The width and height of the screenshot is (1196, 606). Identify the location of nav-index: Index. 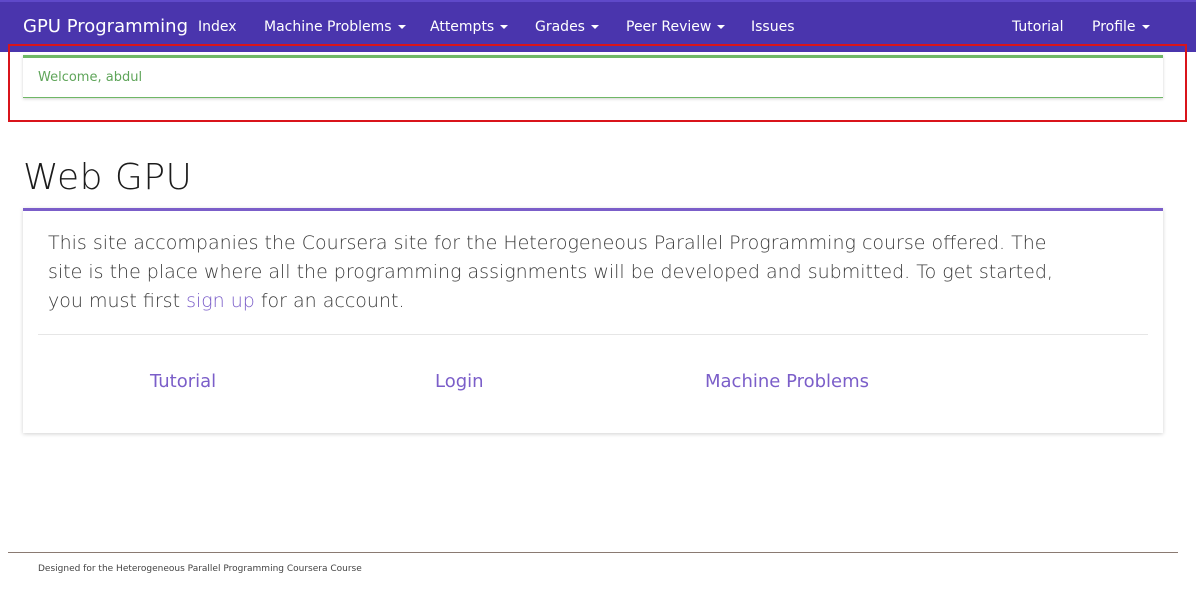
(217, 27).